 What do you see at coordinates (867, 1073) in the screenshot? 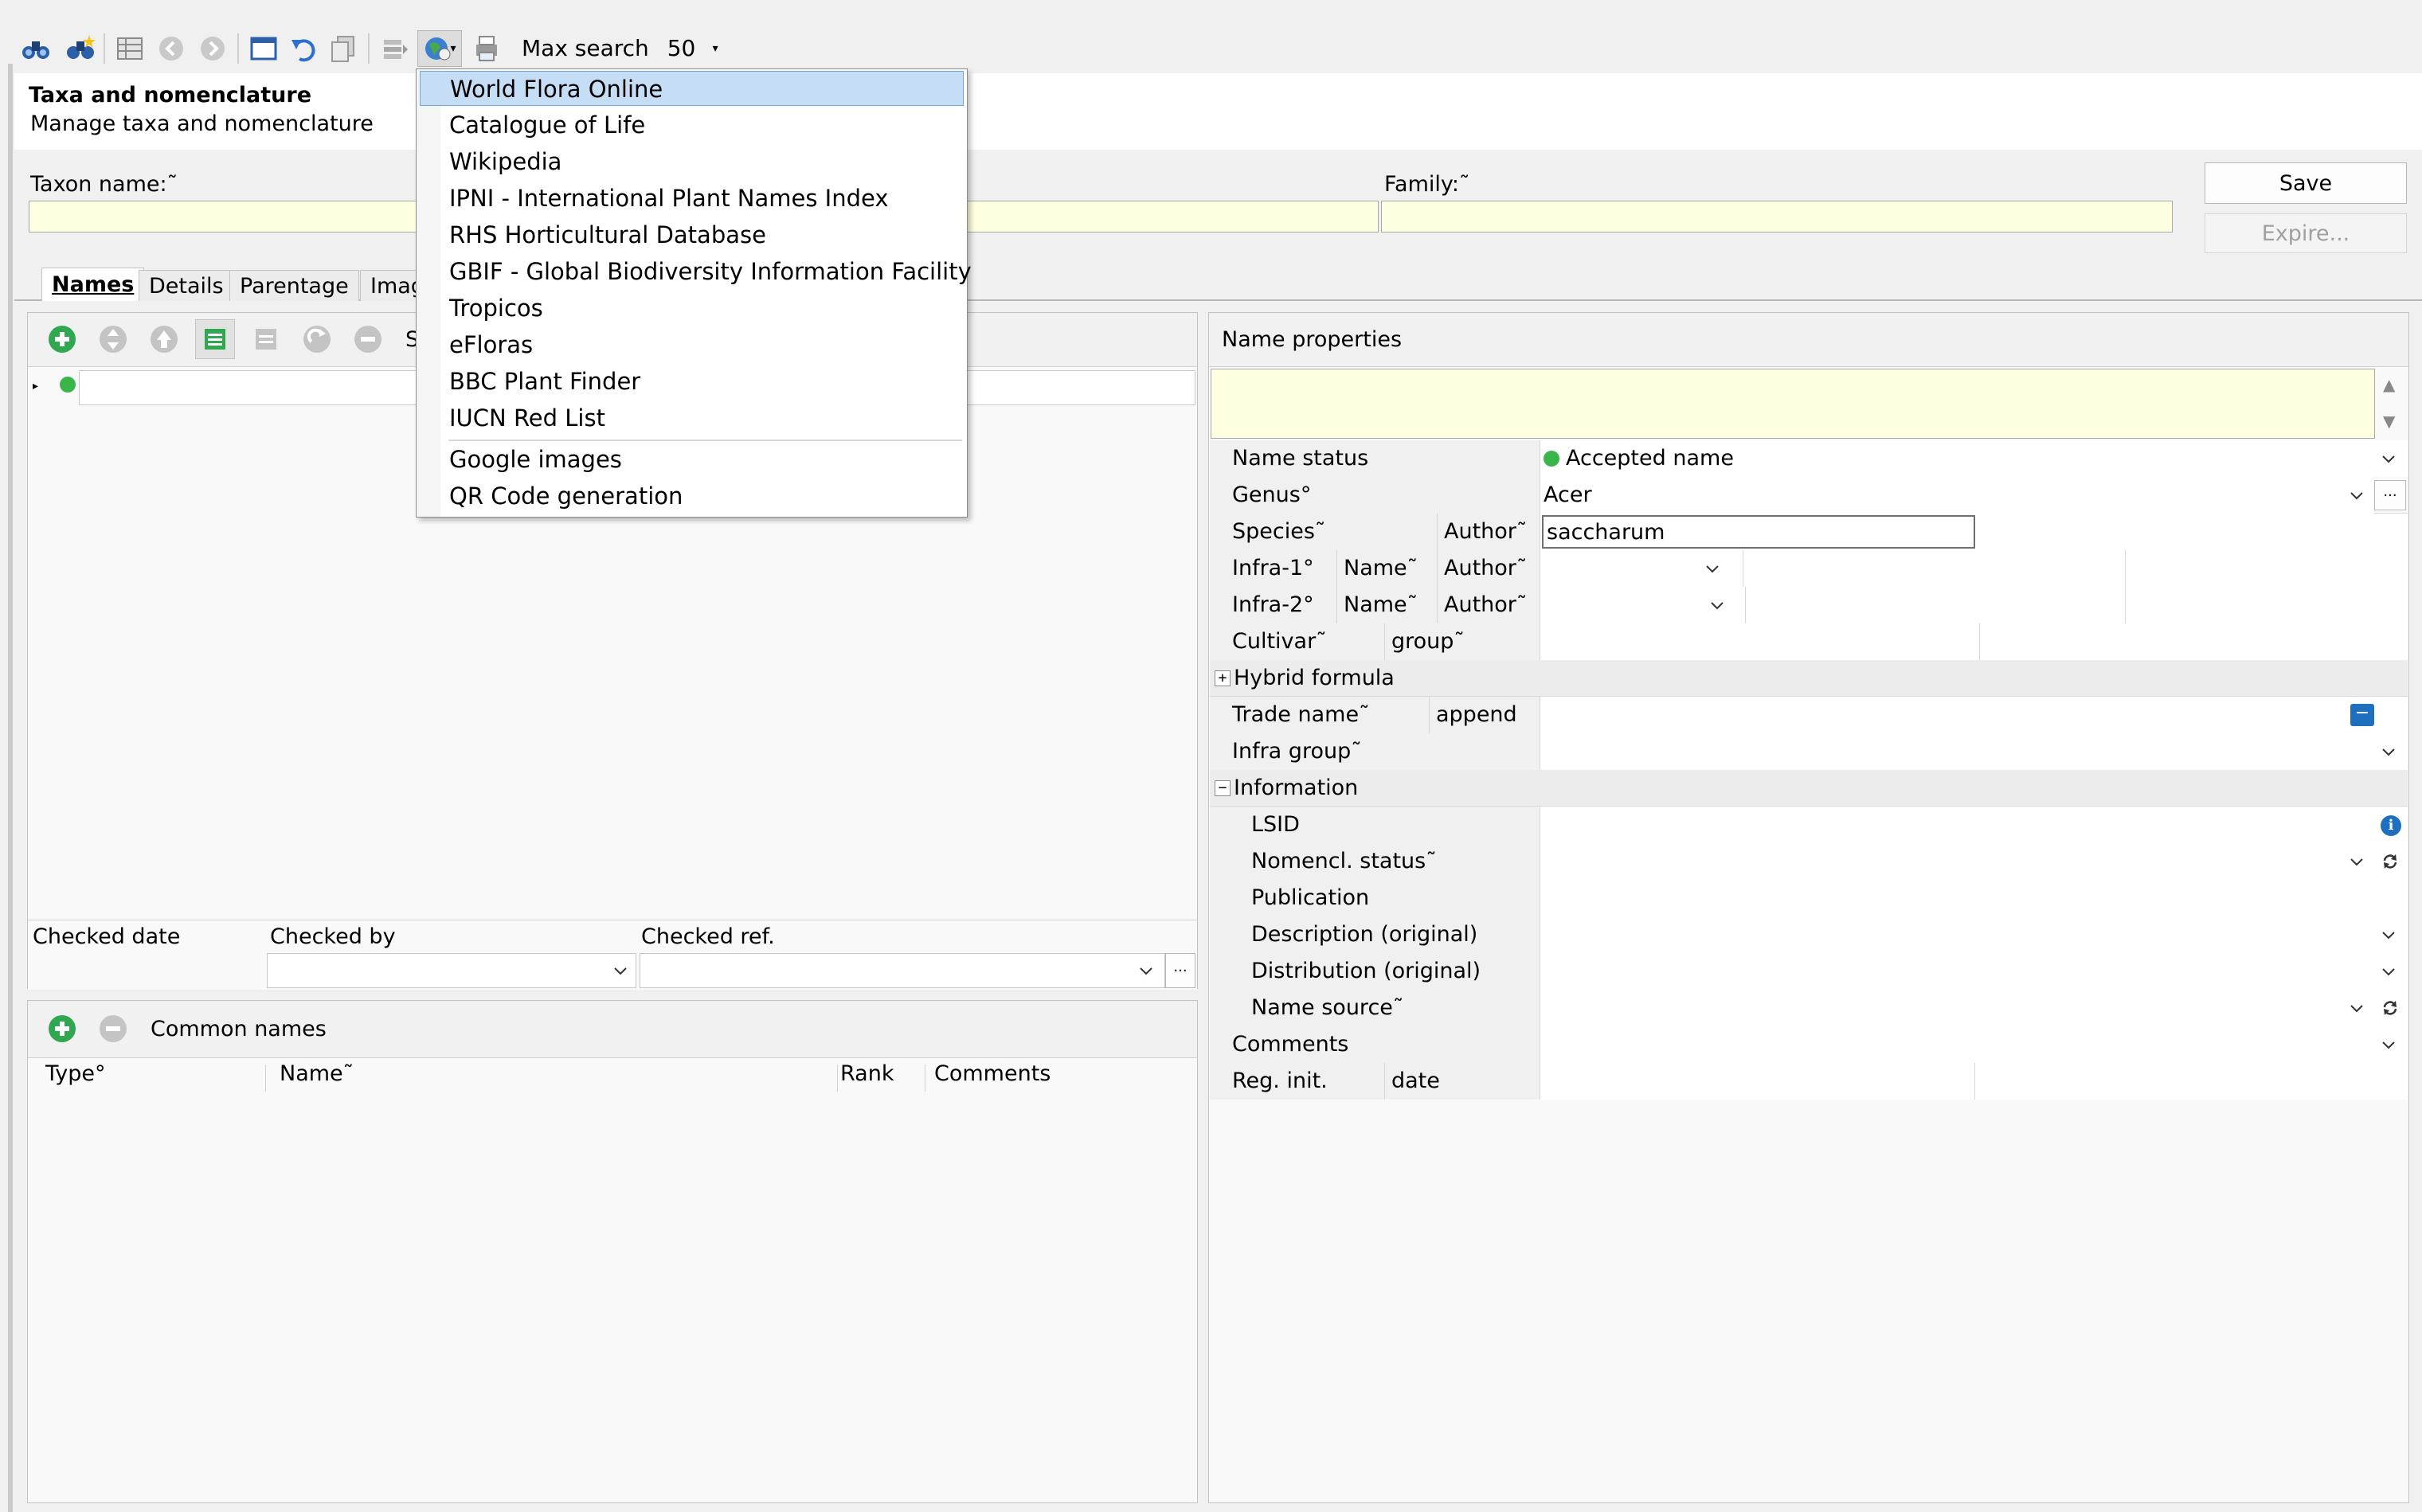
I see `column-rank: Rank` at bounding box center [867, 1073].